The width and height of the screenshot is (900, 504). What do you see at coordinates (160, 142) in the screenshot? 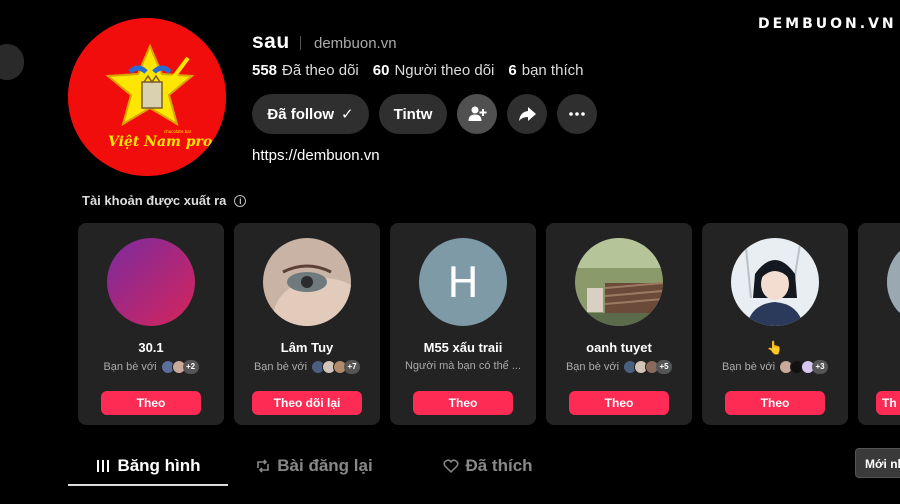
I see `logo-text: Việt Nam pro` at bounding box center [160, 142].